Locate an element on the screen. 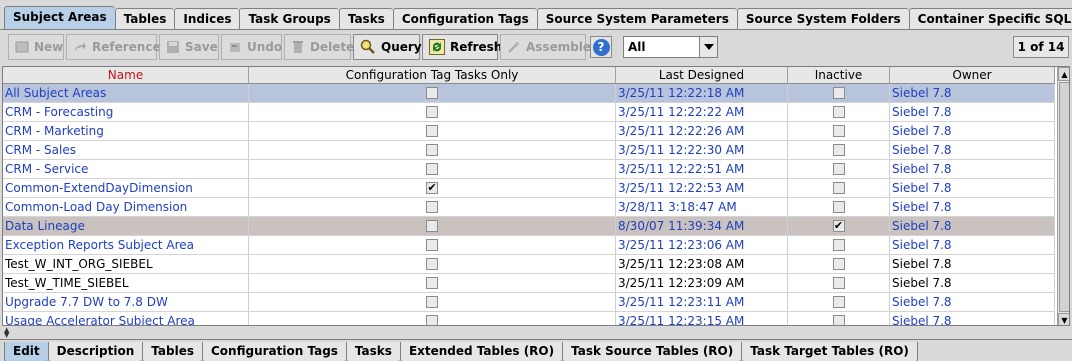 This screenshot has width=1072, height=361. cell-last-designed: 3/25/11 12:23:08 AM is located at coordinates (702, 264).